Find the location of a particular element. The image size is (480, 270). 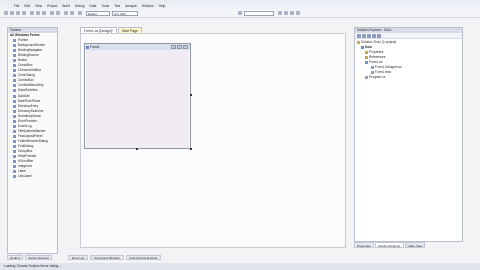

form1-window: Form1 is located at coordinates (137, 96).